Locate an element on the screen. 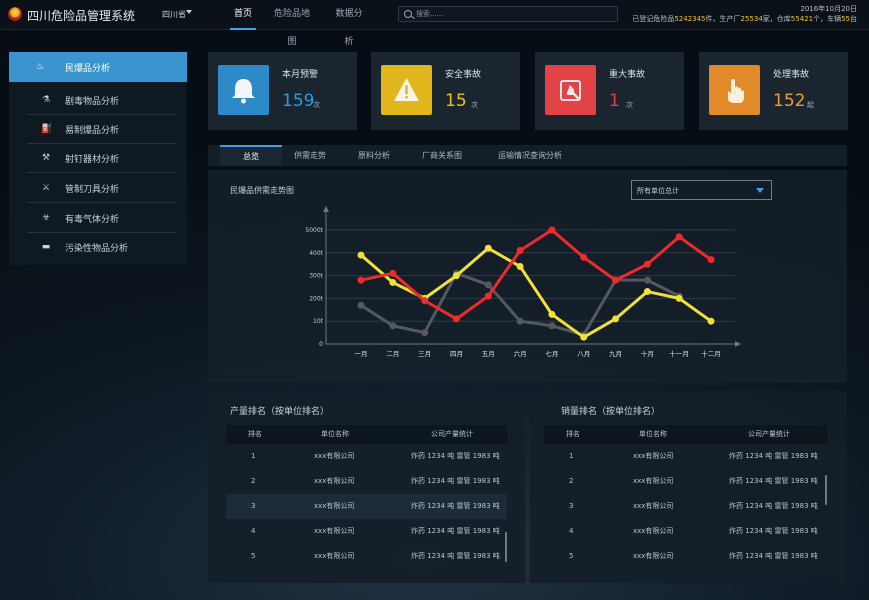  battery-icon: ▬ is located at coordinates (46, 247).